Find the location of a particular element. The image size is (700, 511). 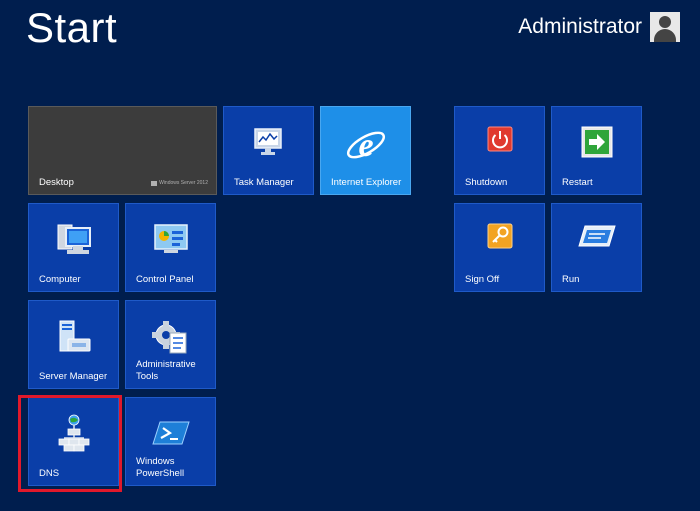

tile-shutdown: Shutdown is located at coordinates (499, 150).